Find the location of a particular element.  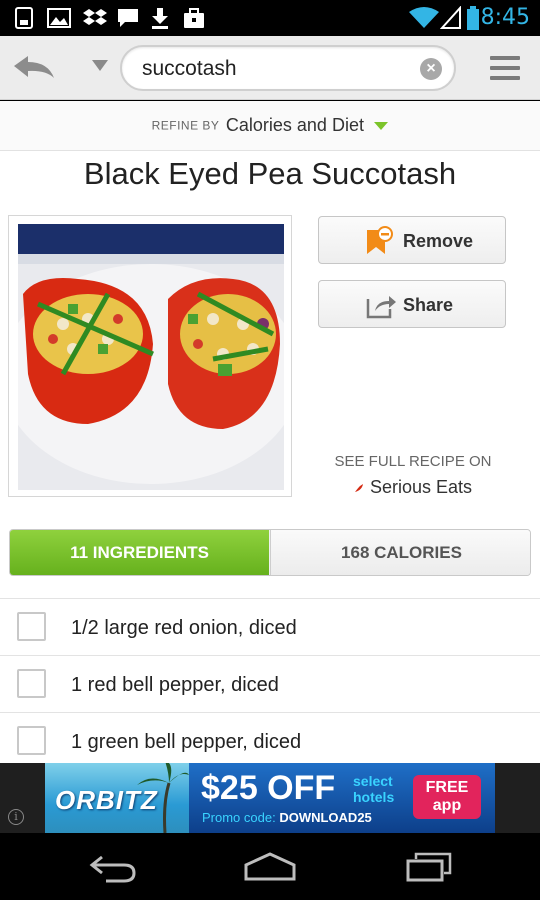

ad-brand-background: ORBITZ is located at coordinates (117, 798).